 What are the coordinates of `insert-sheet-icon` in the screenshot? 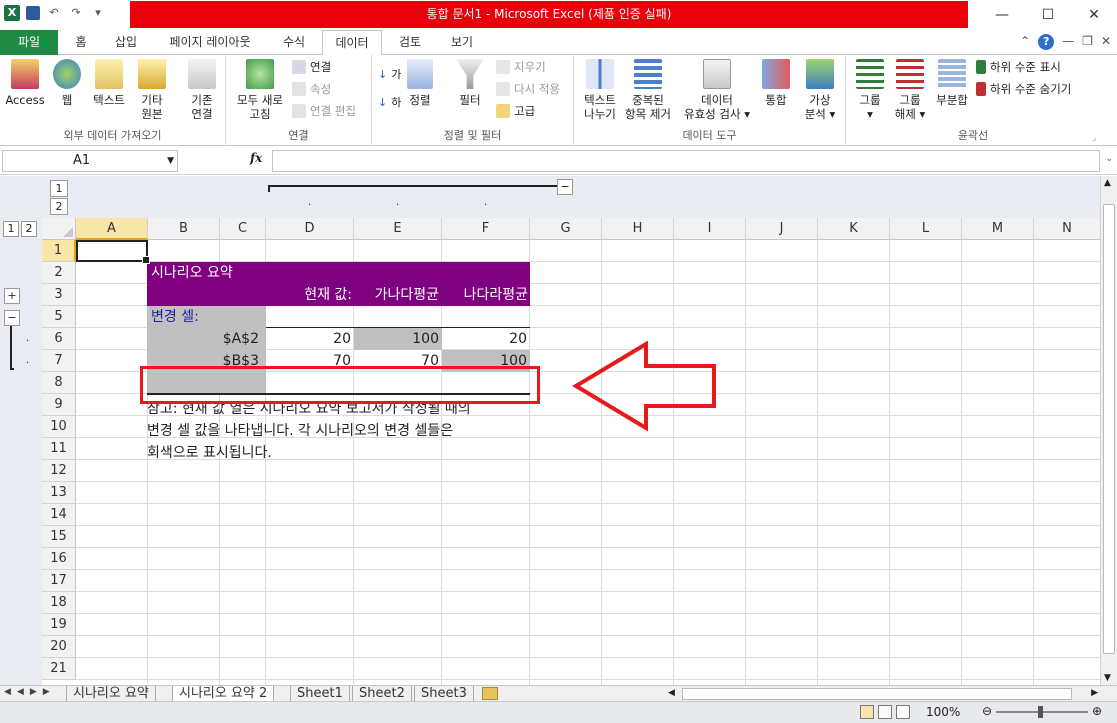 It's located at (490, 693).